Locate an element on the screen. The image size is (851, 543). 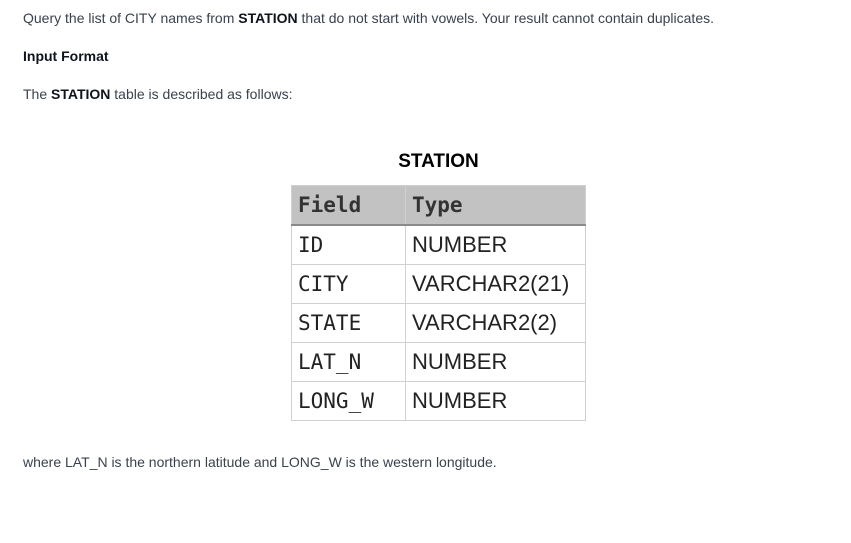
table-caption: STATION is located at coordinates (438, 161).